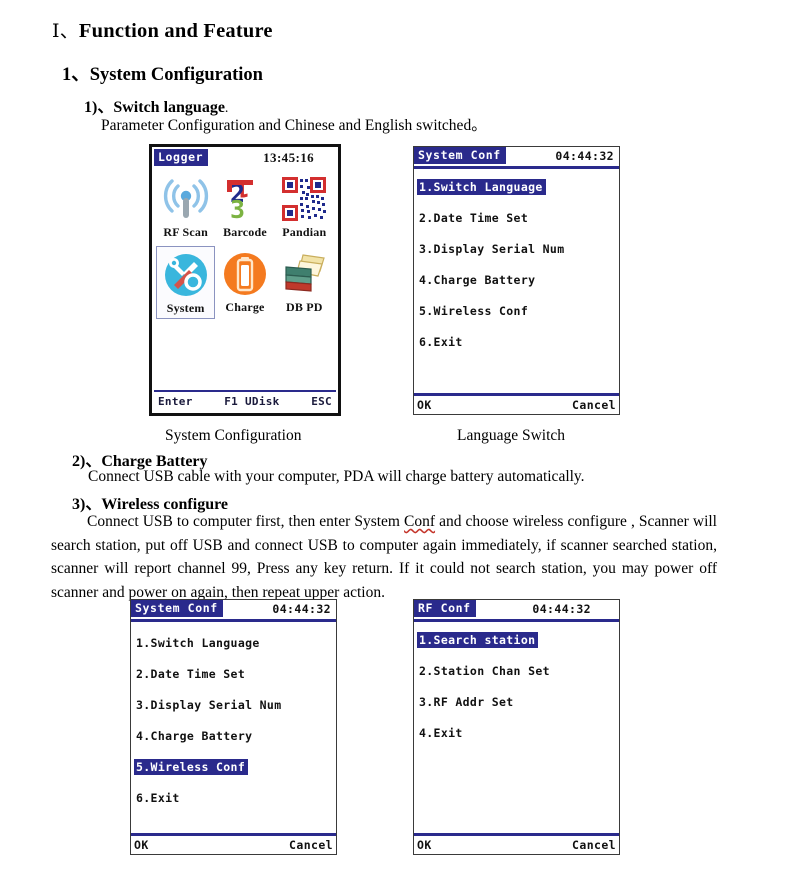  What do you see at coordinates (176, 75) in the screenshot?
I see `section-heading-text: System Configuration` at bounding box center [176, 75].